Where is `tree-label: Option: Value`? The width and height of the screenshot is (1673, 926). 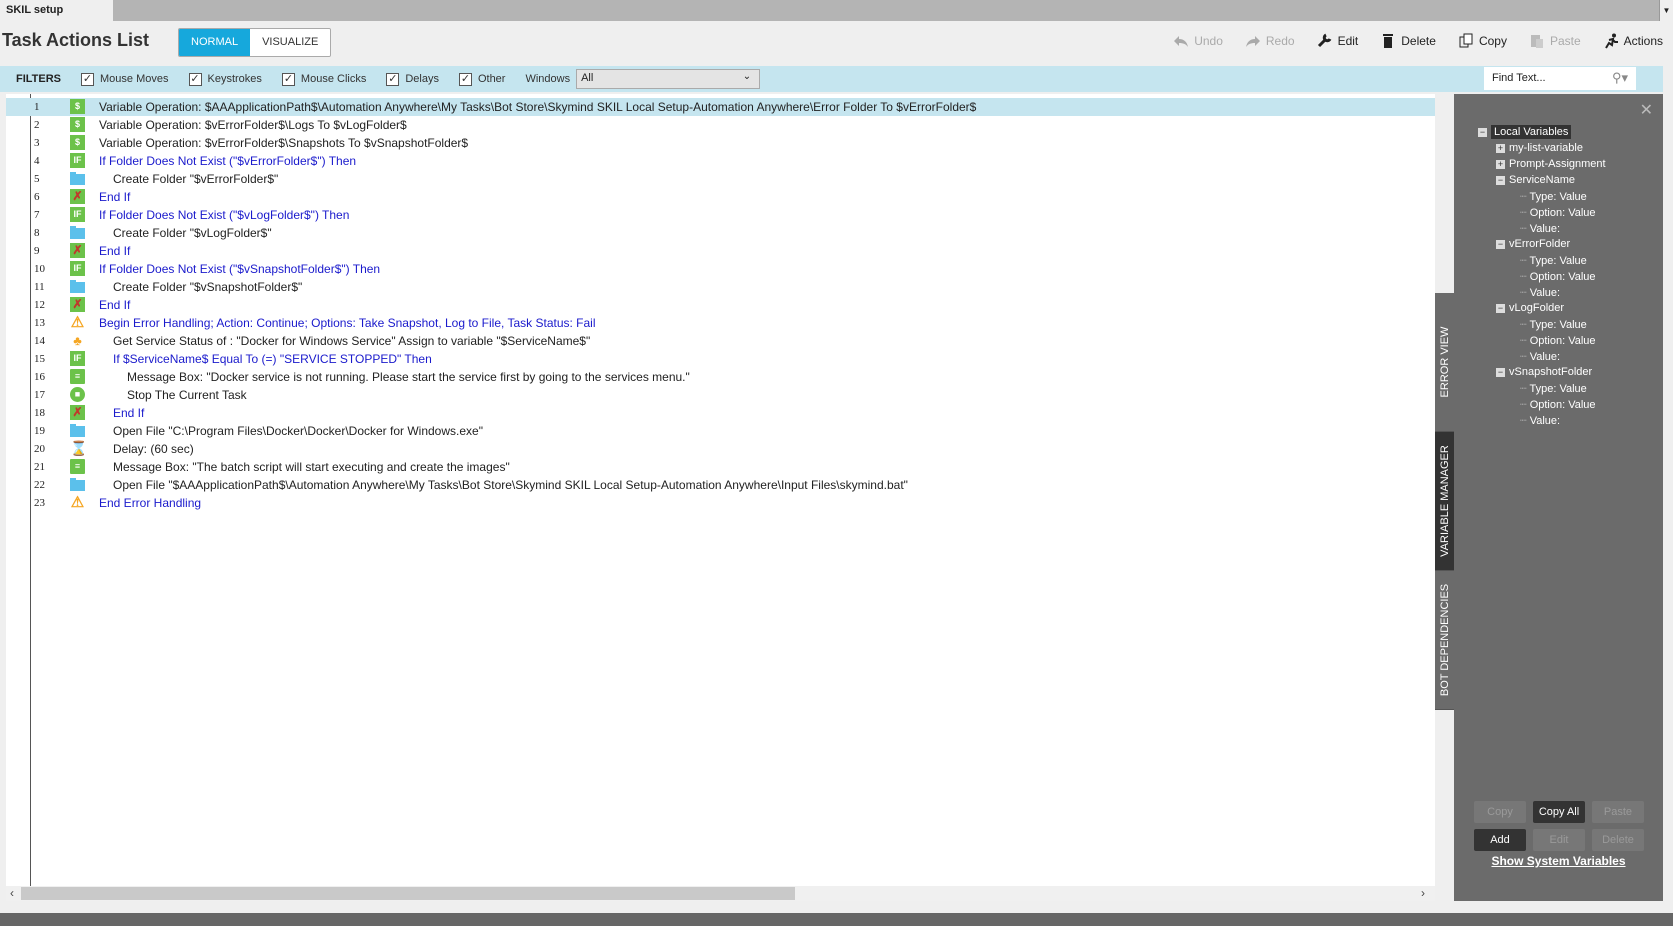 tree-label: Option: Value is located at coordinates (1562, 405).